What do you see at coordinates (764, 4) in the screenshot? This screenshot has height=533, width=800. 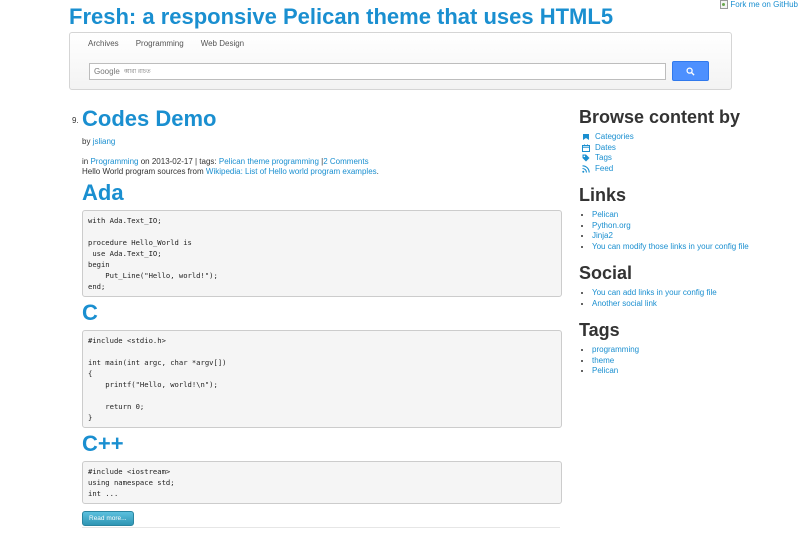 I see `fork-ribbon-alt-text: Fork me on GitHub` at bounding box center [764, 4].